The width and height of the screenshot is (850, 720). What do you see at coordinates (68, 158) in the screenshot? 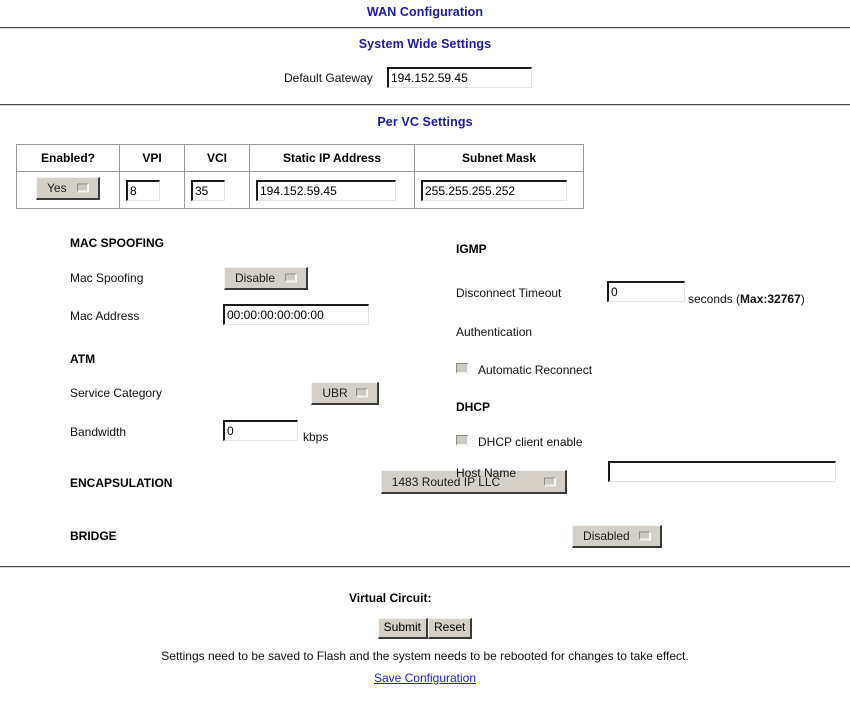
I see `column-header-enabled: Enabled?` at bounding box center [68, 158].